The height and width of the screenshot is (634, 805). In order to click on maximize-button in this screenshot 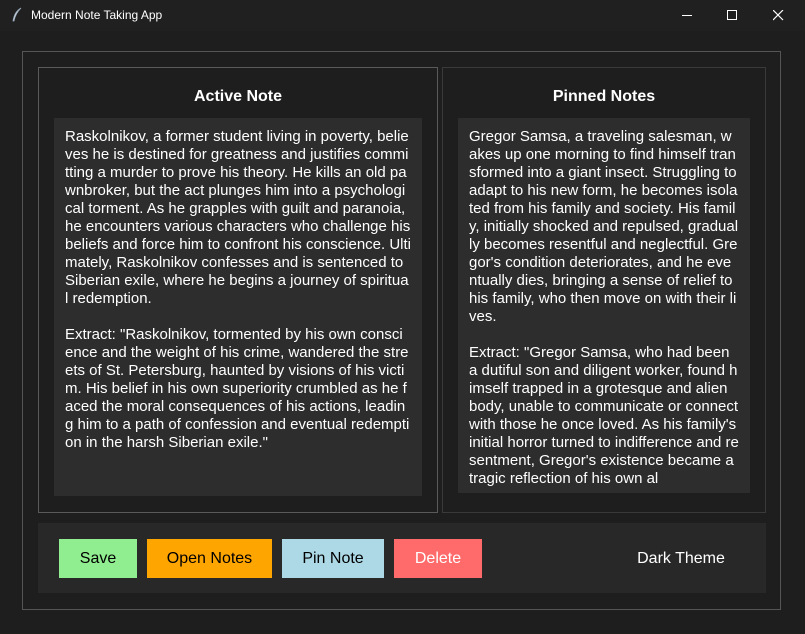, I will do `click(733, 15)`.